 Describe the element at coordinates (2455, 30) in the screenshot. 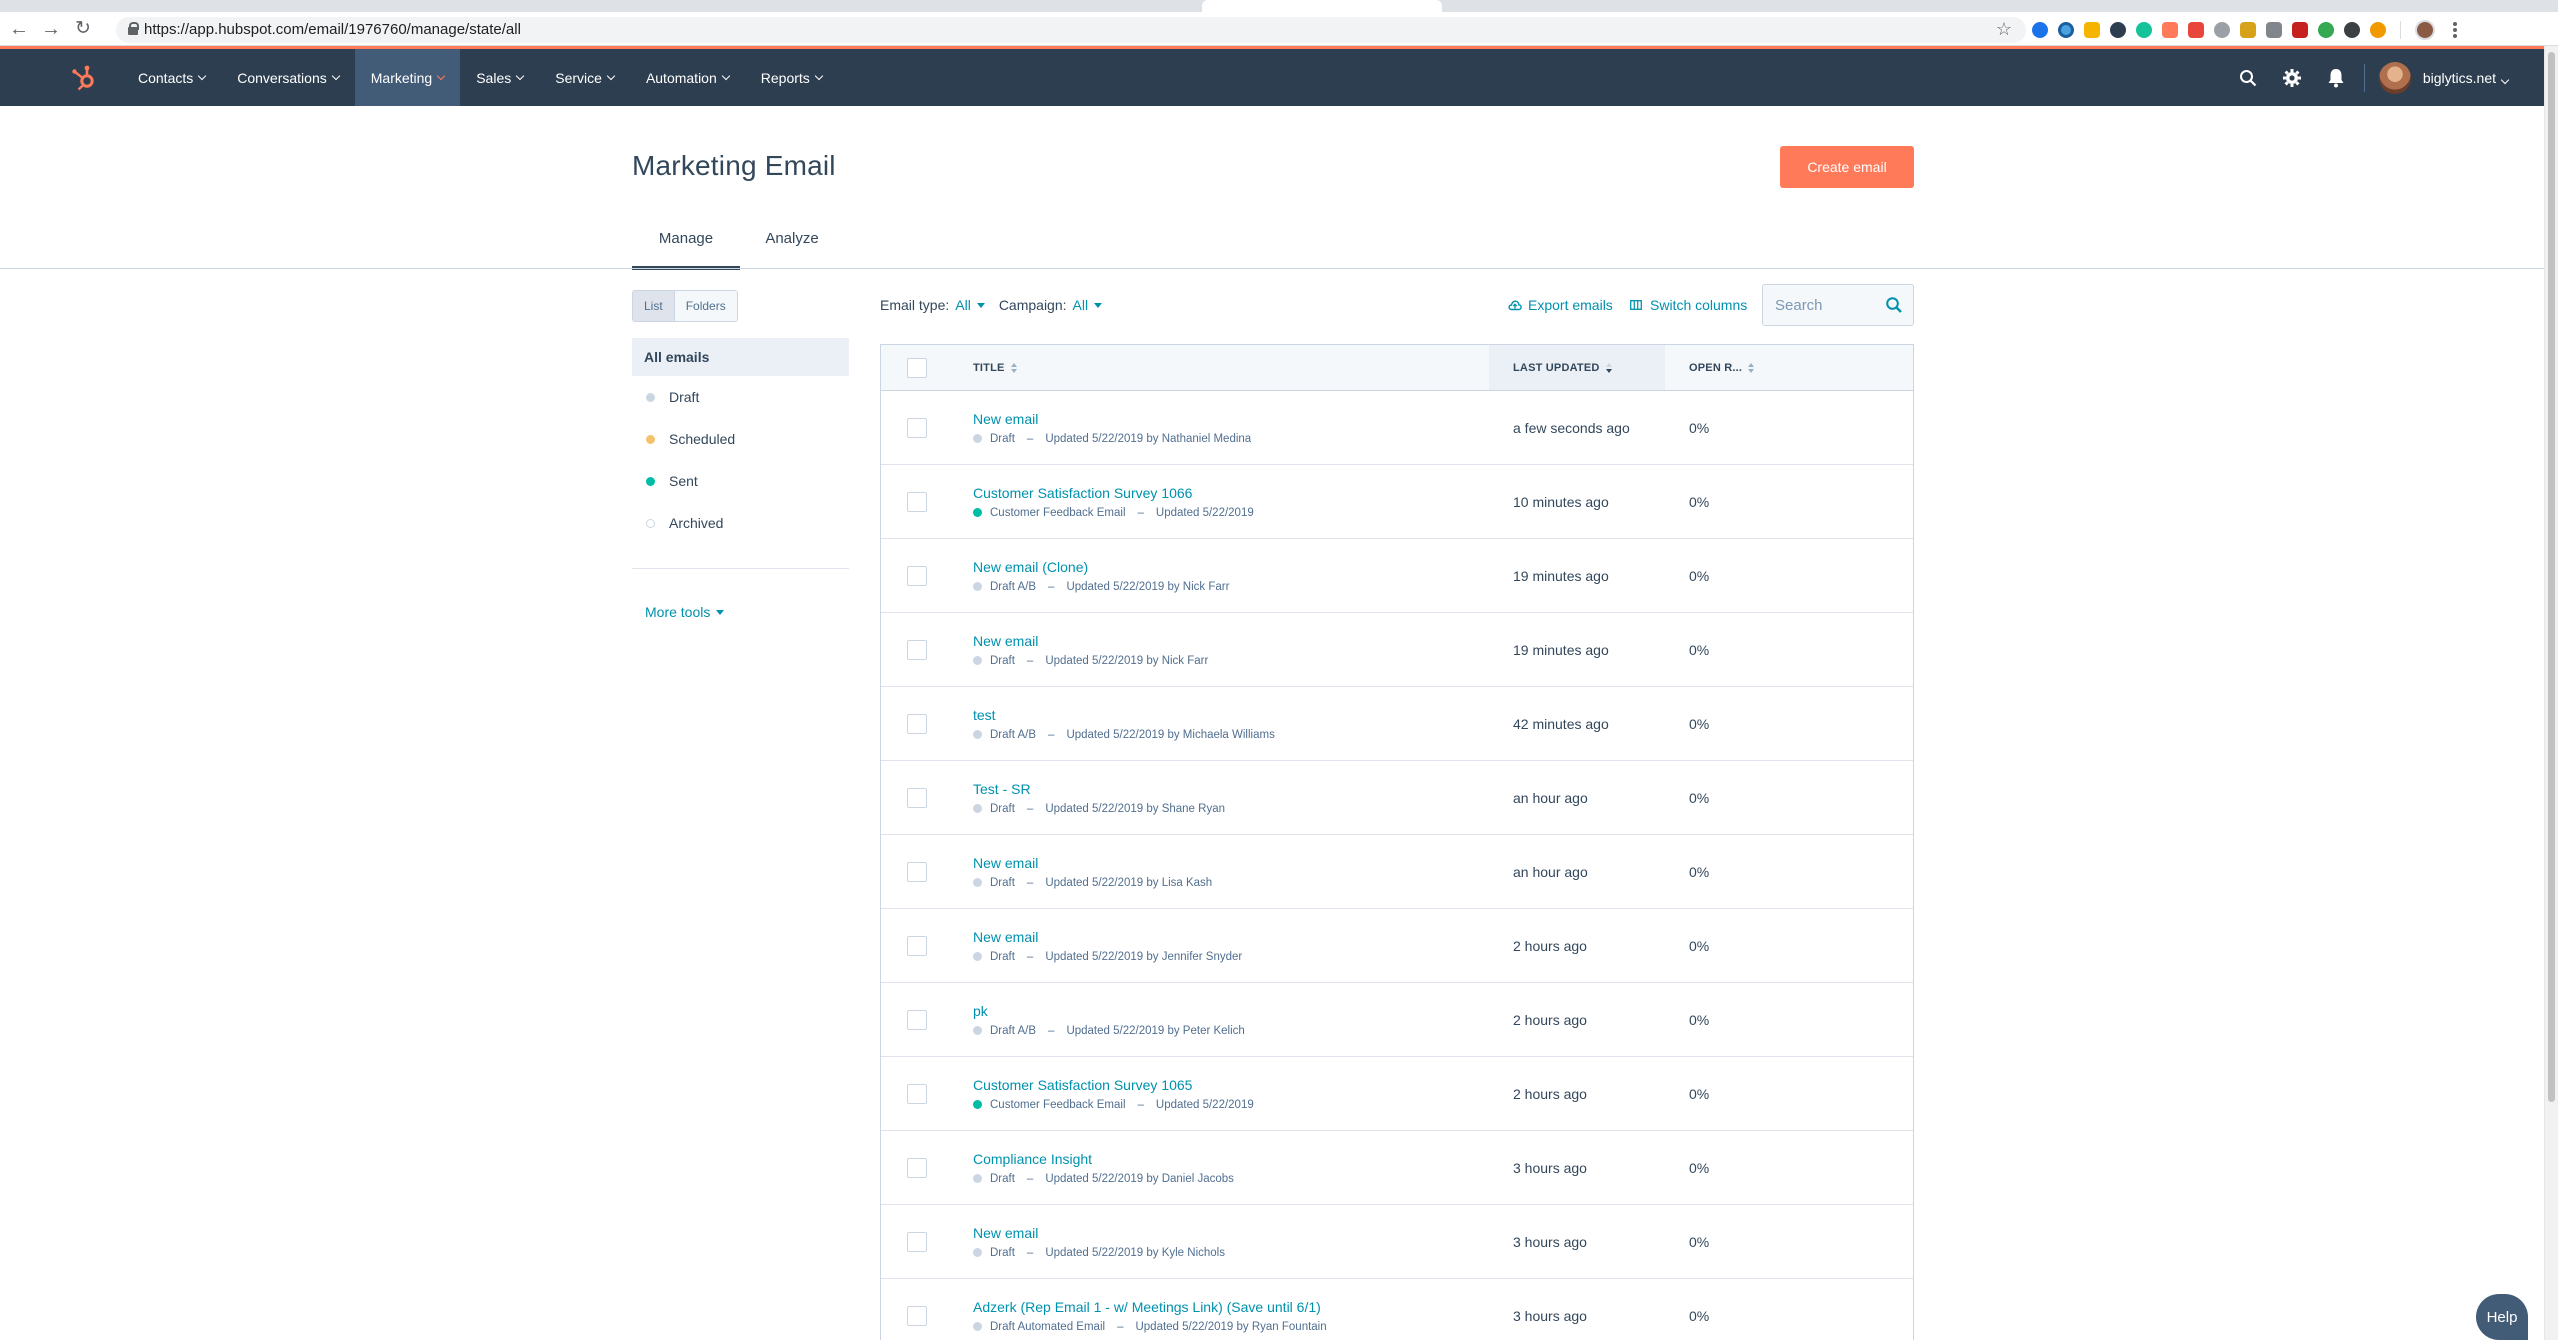

I see `browser-menu-icon` at that location.